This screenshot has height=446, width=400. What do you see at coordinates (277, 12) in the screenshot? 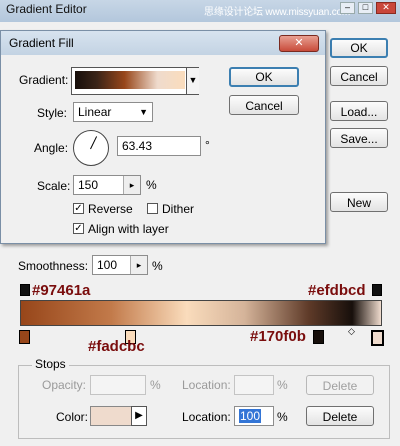
I see `watermark-text: 思缘设计论坛 www.missyuan.com` at bounding box center [277, 12].